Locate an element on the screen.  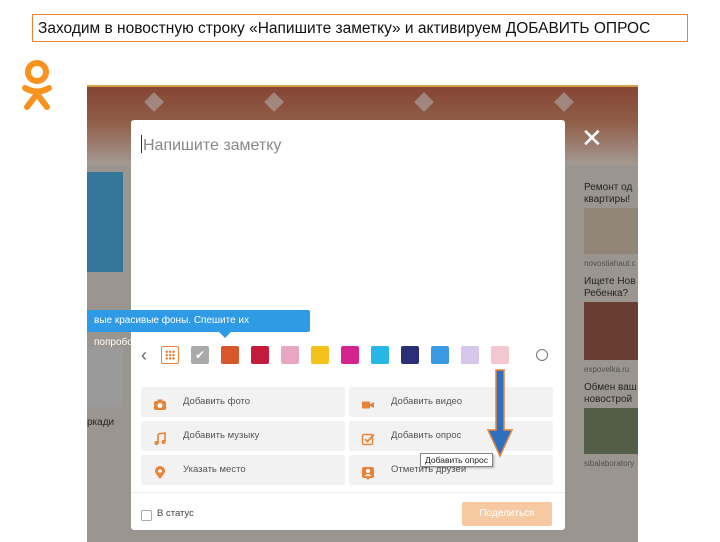
action-camera-button: Добавить фото is located at coordinates (243, 402).